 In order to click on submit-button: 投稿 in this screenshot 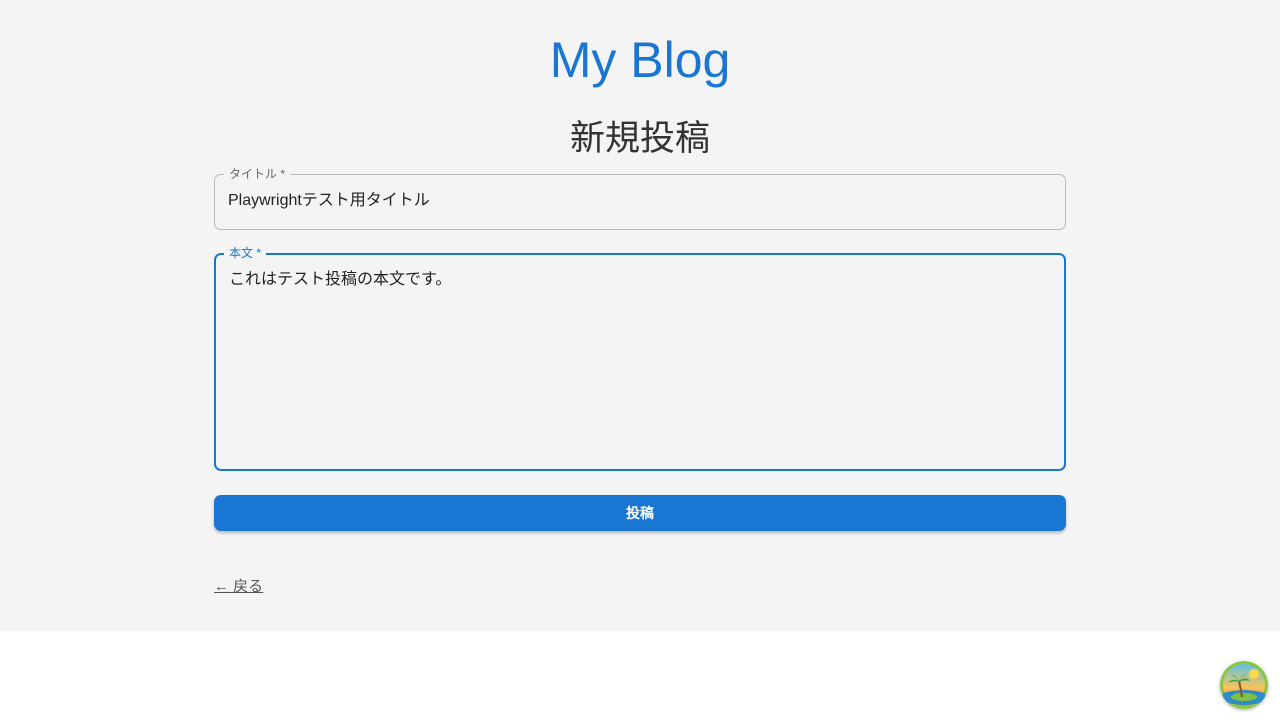, I will do `click(640, 513)`.